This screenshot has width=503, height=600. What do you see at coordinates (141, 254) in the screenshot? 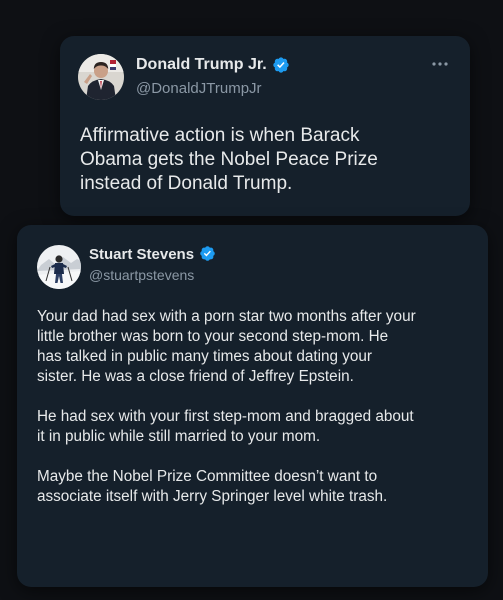
I see `display-name: Stuart Stevens` at bounding box center [141, 254].